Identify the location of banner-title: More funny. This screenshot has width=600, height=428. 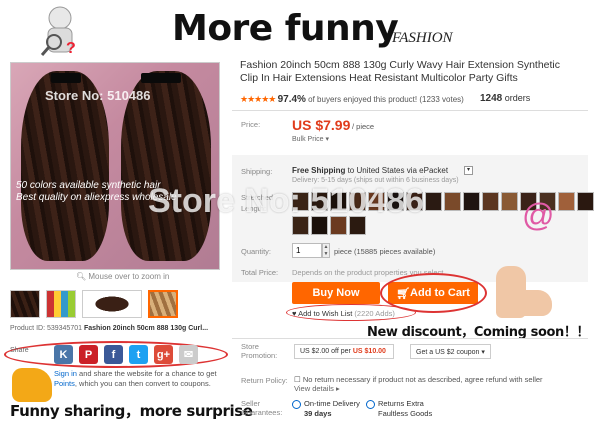
(285, 28).